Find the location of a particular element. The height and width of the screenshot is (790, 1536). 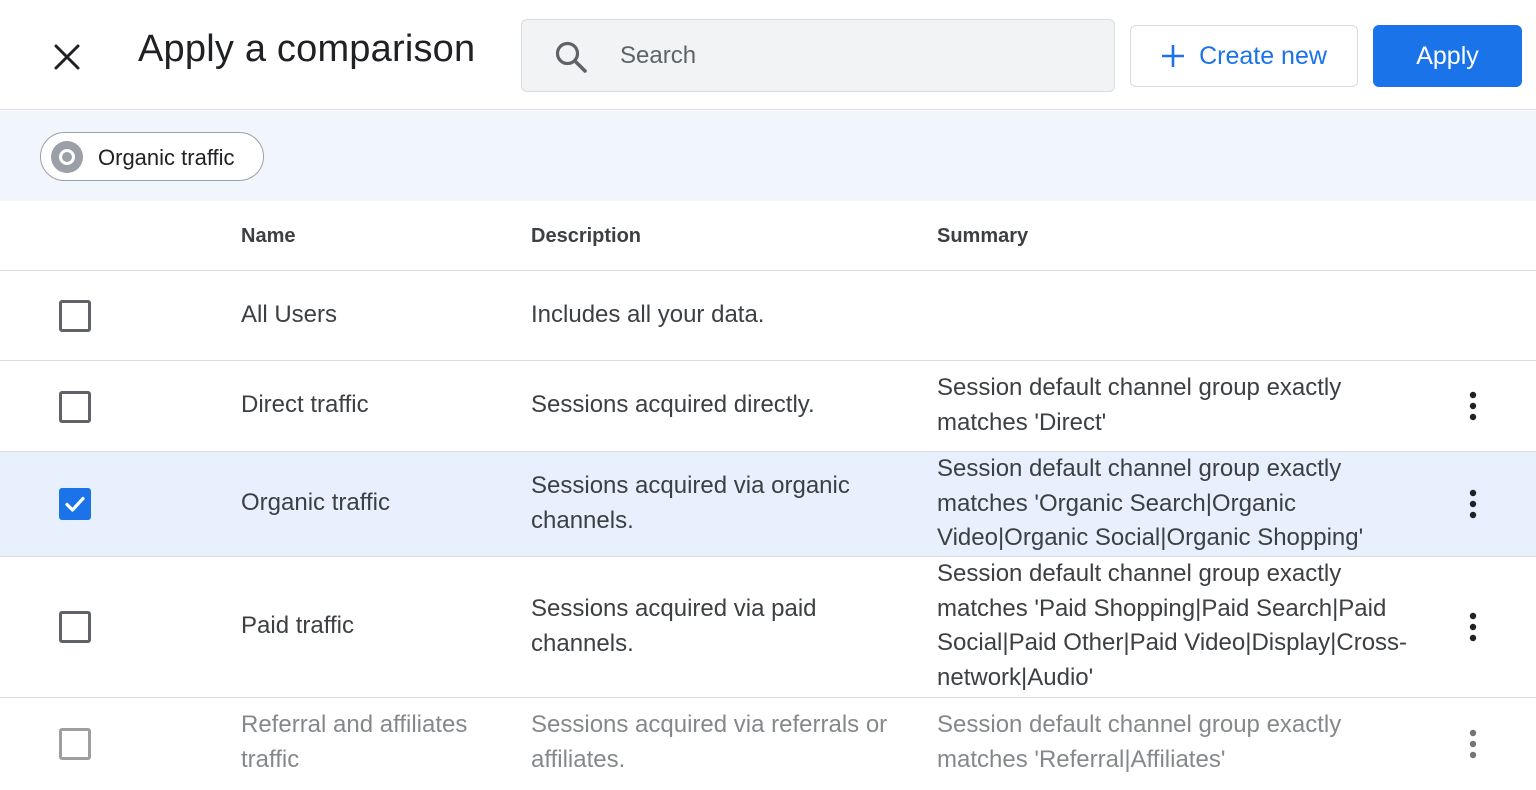

row-description: Sessions acquired via paid channels. is located at coordinates (674, 626).